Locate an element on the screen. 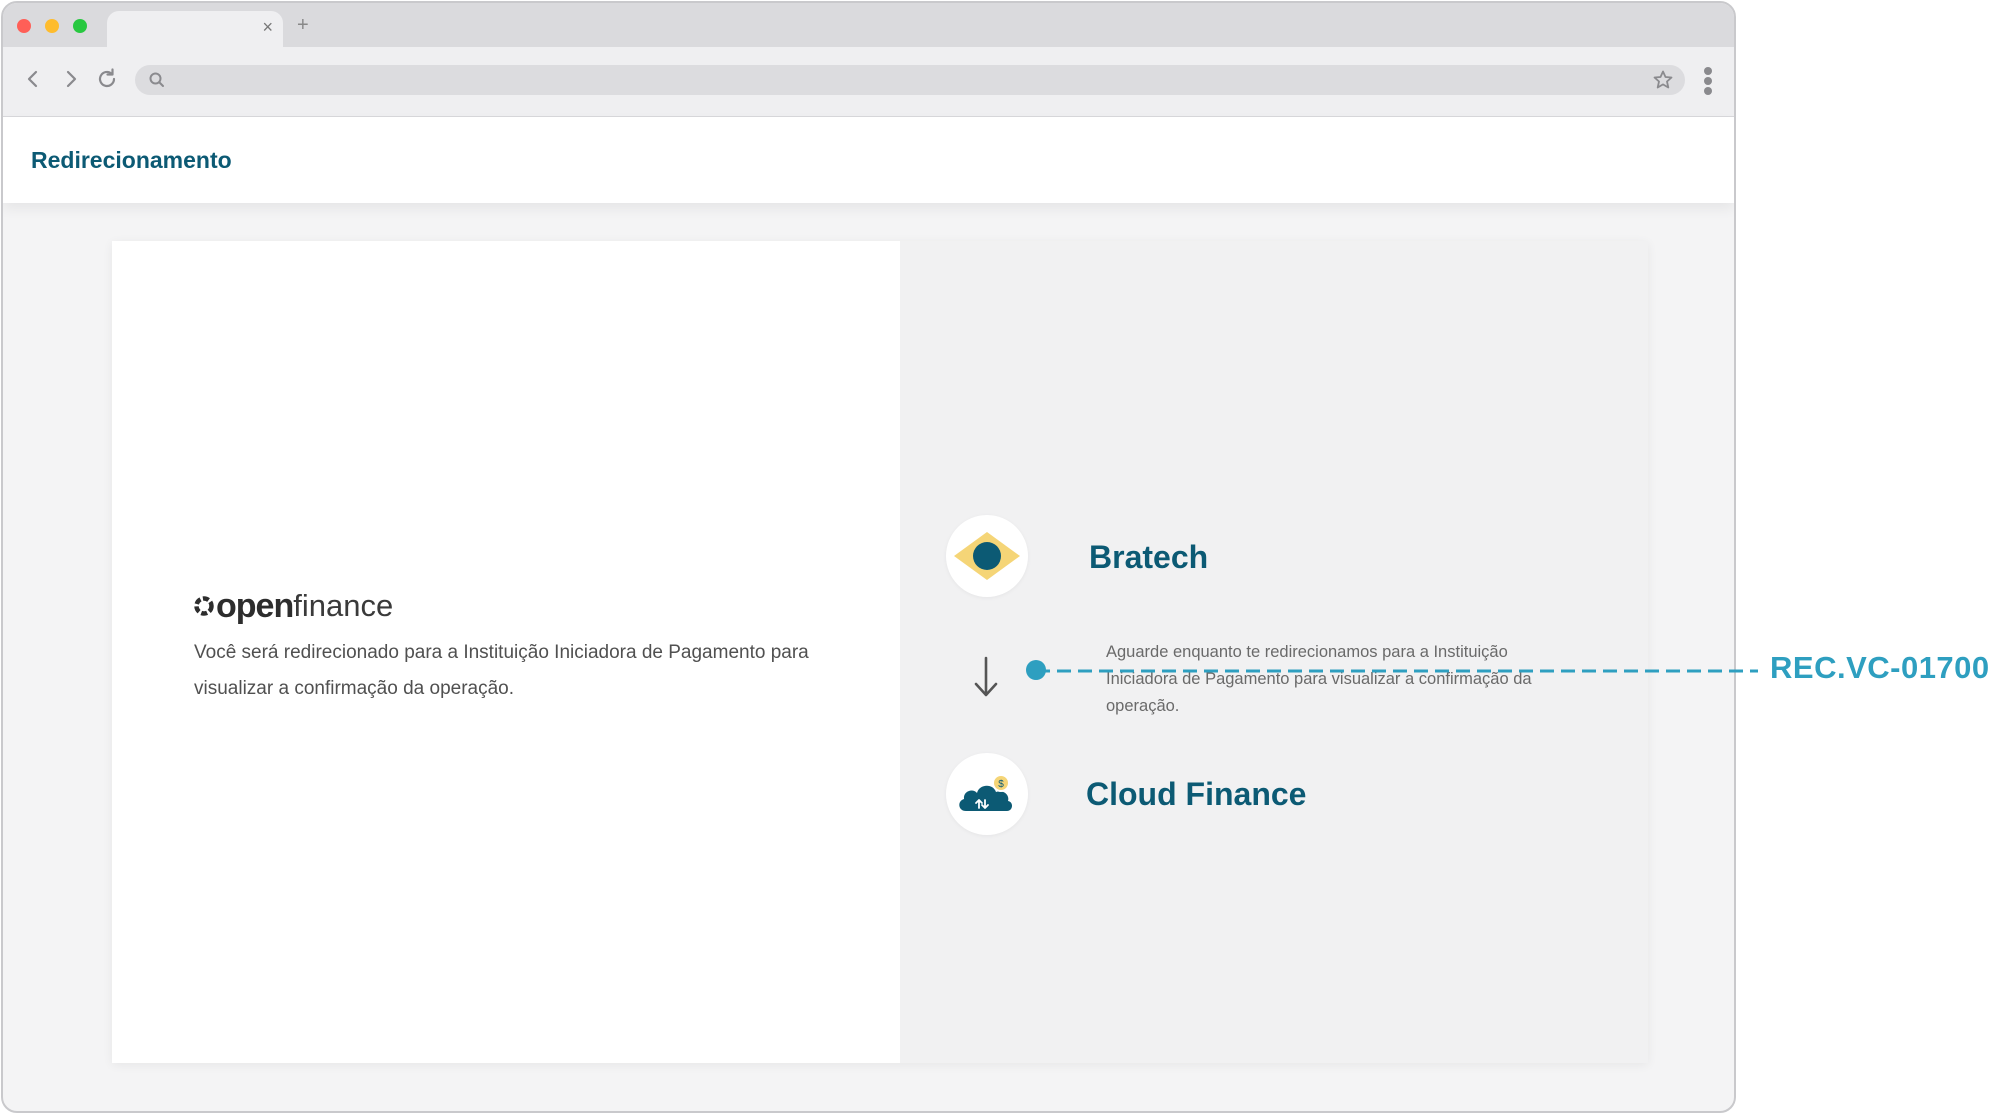 Image resolution: width=2008 pixels, height=1116 pixels. logo-finance-text: finance is located at coordinates (343, 605).